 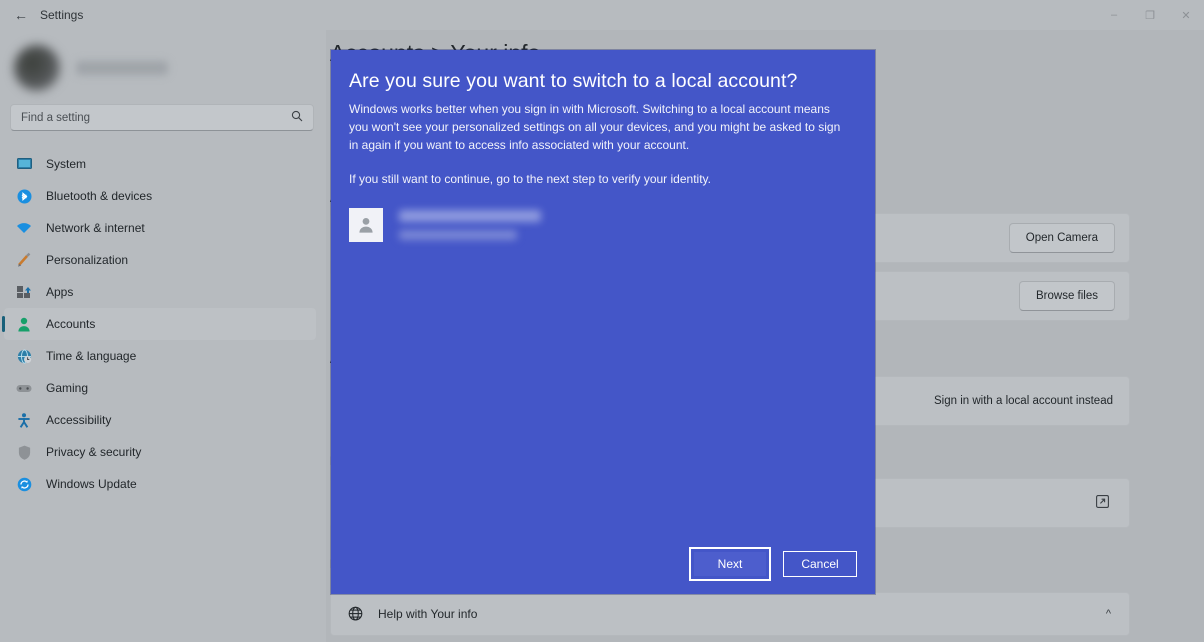 What do you see at coordinates (1102, 503) in the screenshot?
I see `external-link-icon` at bounding box center [1102, 503].